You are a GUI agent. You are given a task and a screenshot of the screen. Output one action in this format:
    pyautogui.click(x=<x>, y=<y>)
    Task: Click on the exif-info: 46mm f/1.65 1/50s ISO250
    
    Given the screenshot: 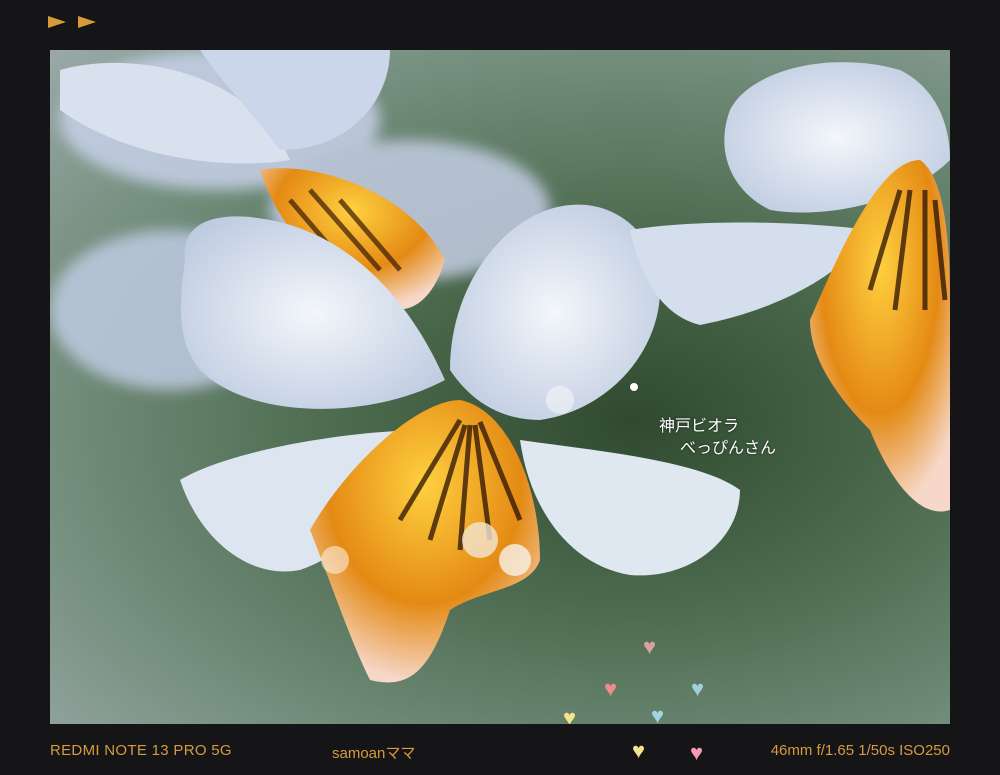 What is the action you would take?
    pyautogui.click(x=860, y=750)
    